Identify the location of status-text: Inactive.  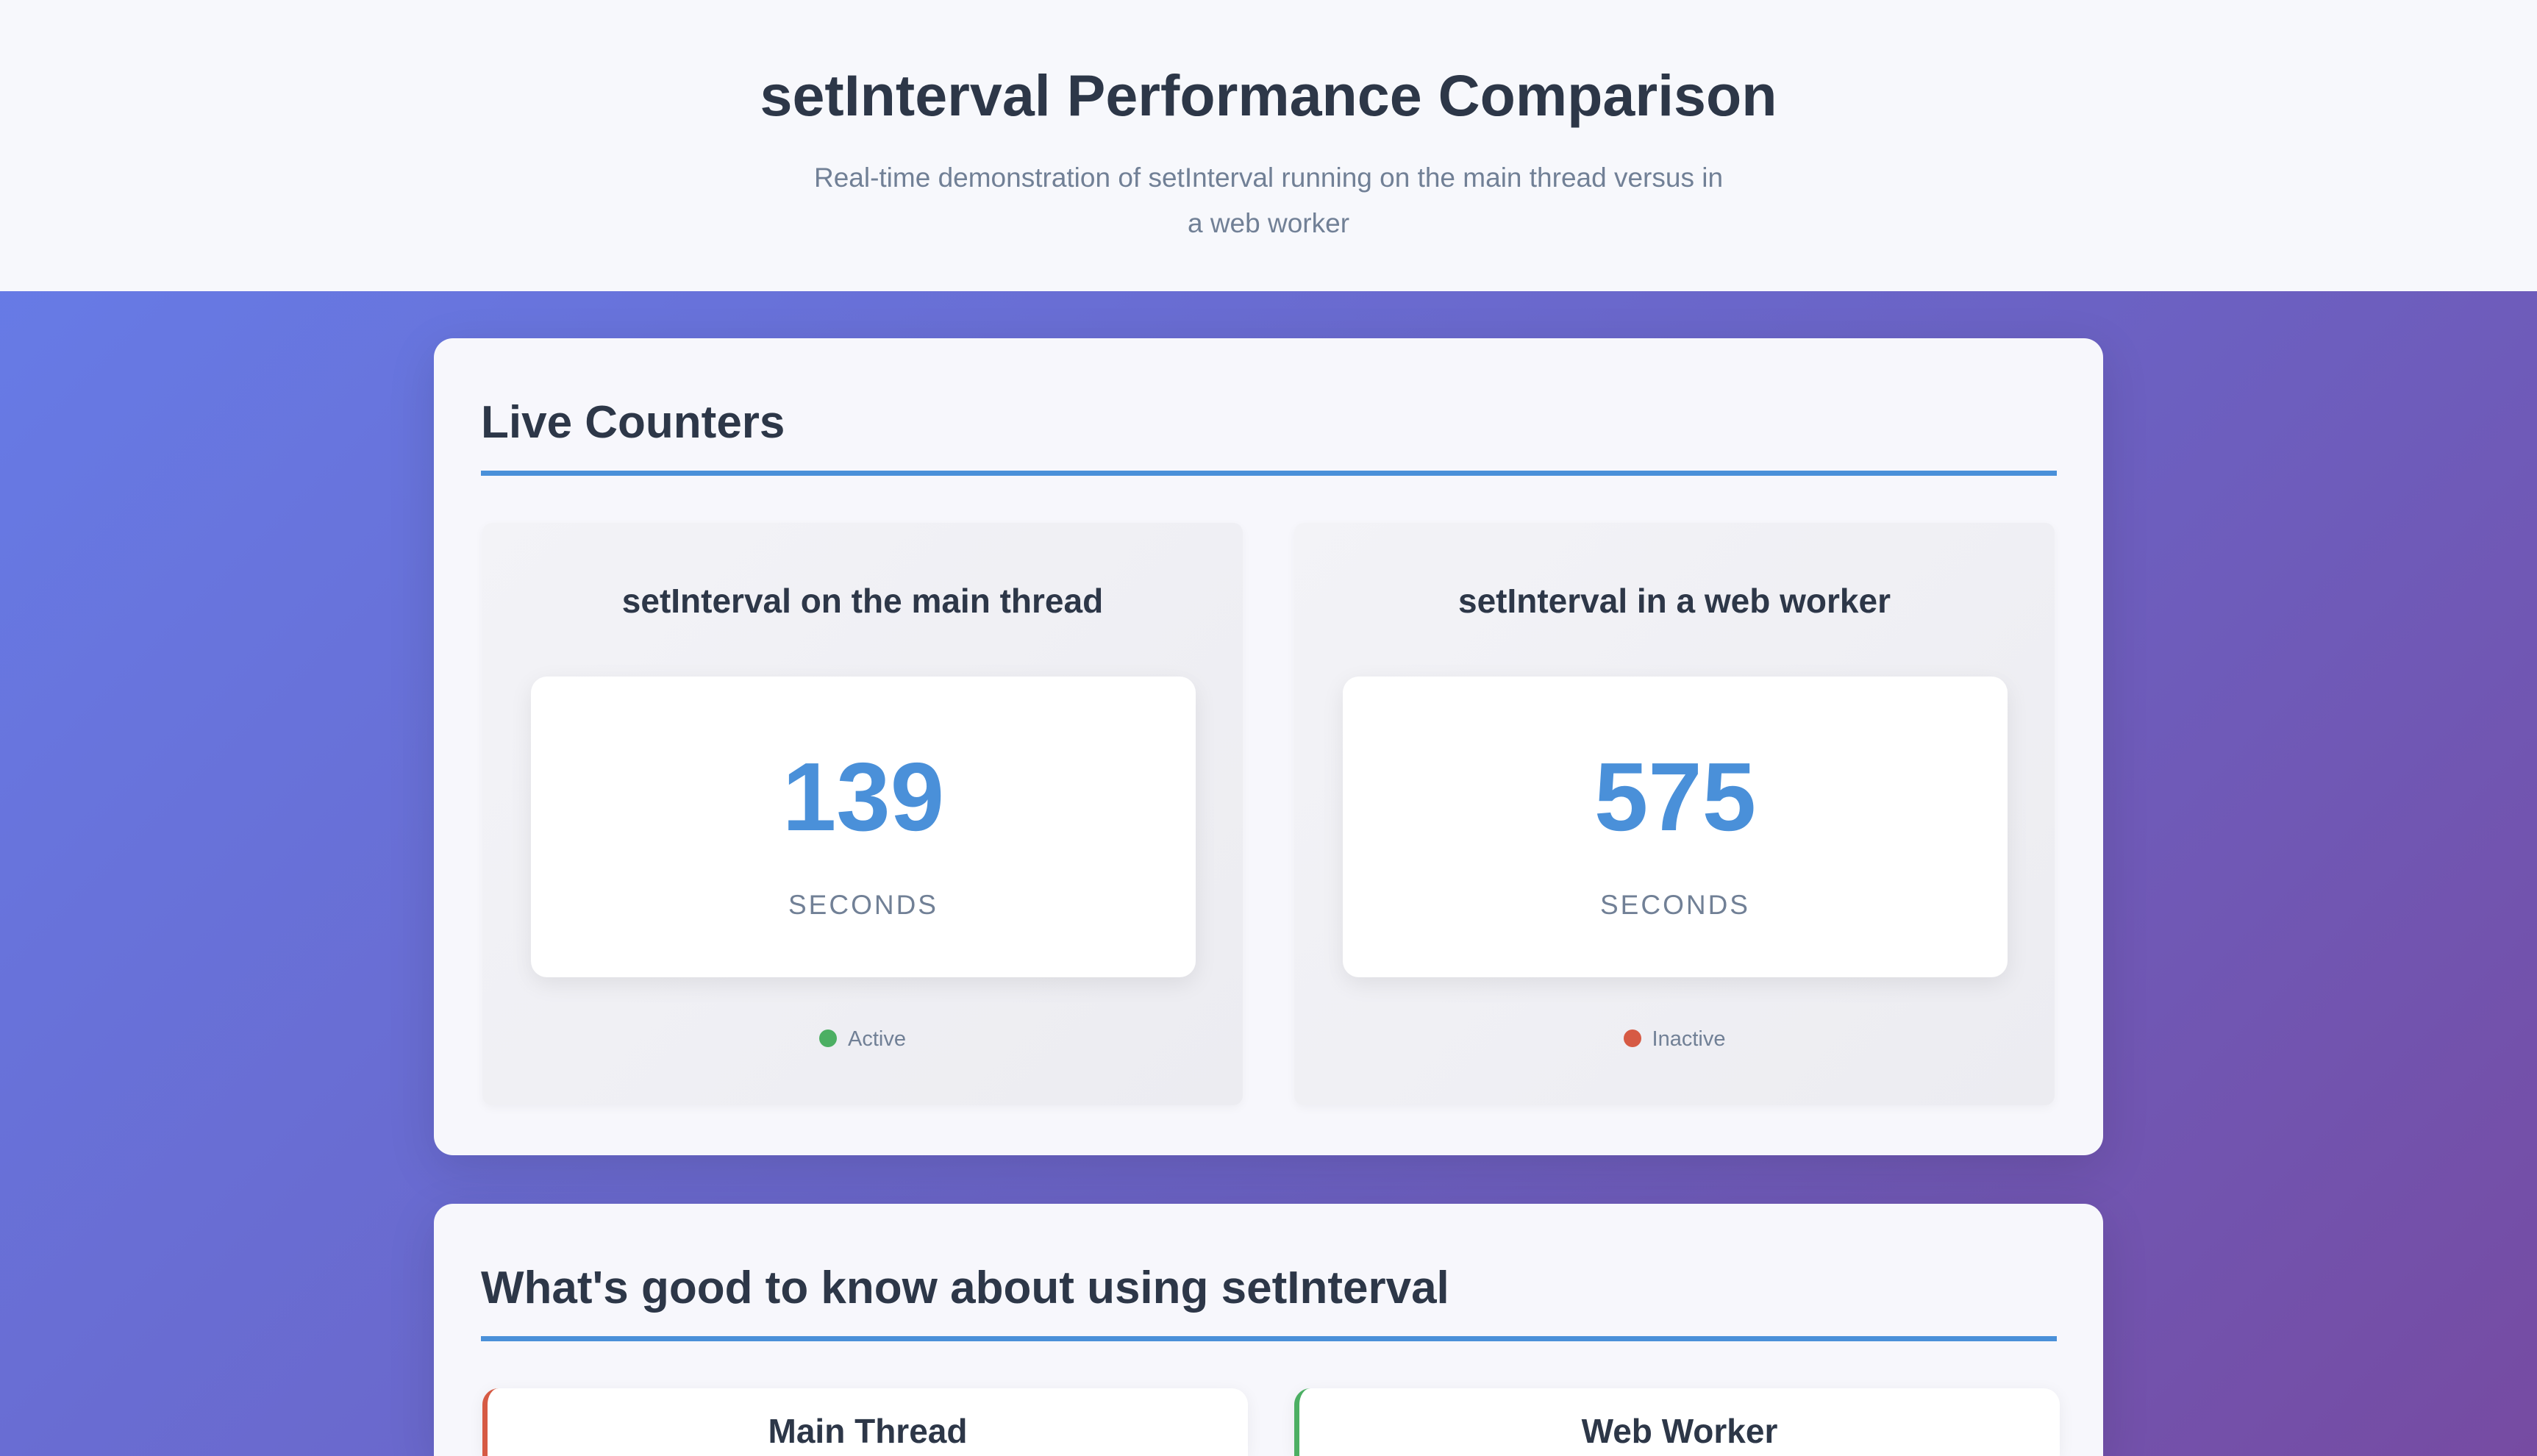
(1689, 1039).